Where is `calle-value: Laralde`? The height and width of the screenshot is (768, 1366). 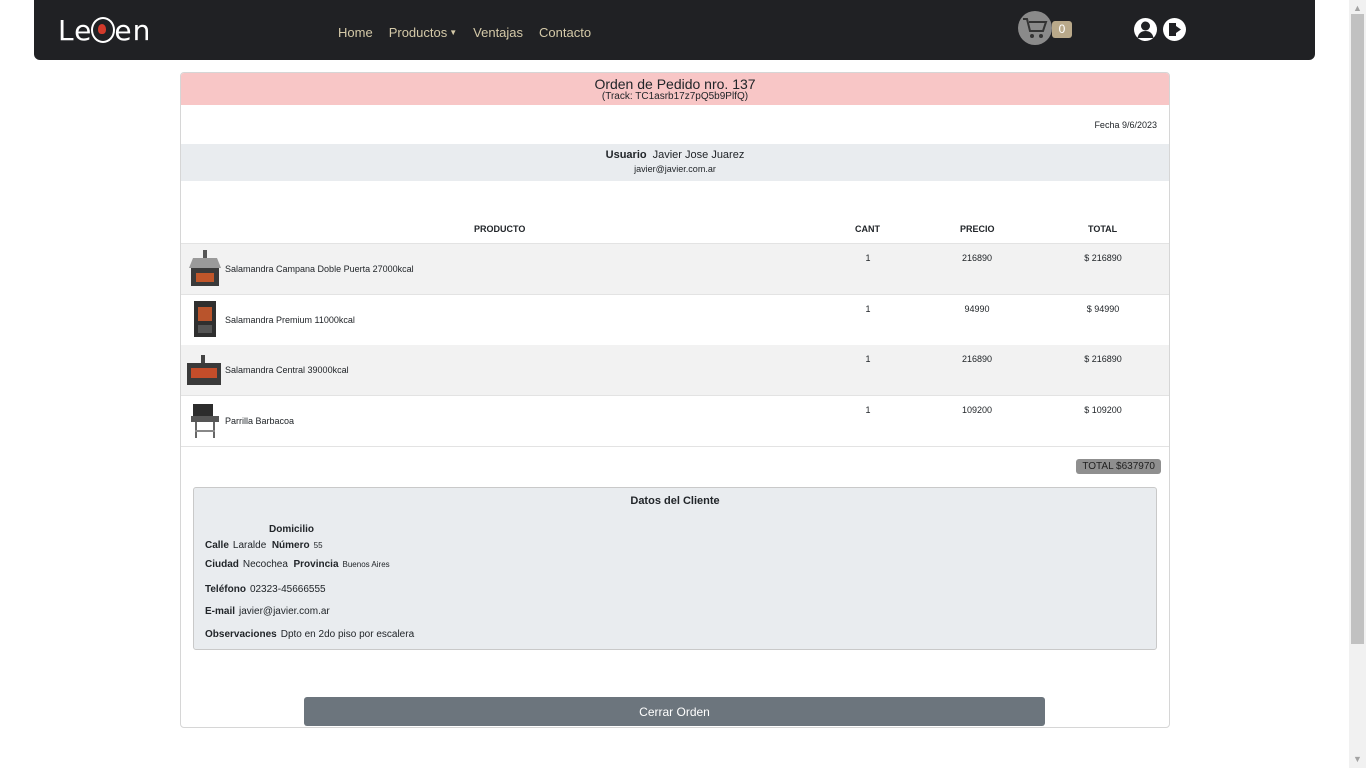
calle-value: Laralde is located at coordinates (249, 545).